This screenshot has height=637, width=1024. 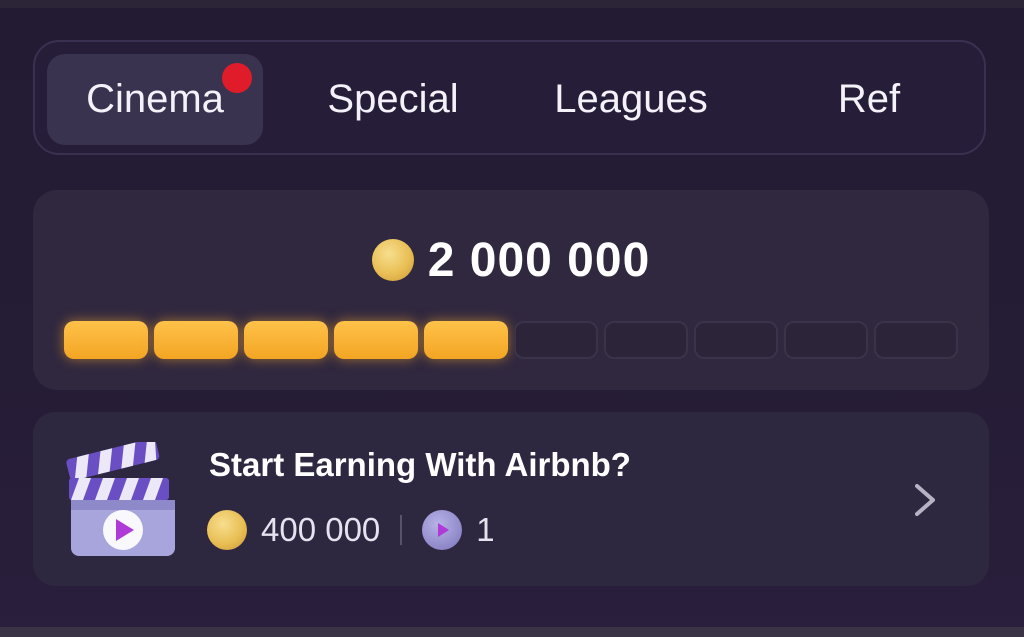 I want to click on tab-special: Special, so click(x=393, y=99).